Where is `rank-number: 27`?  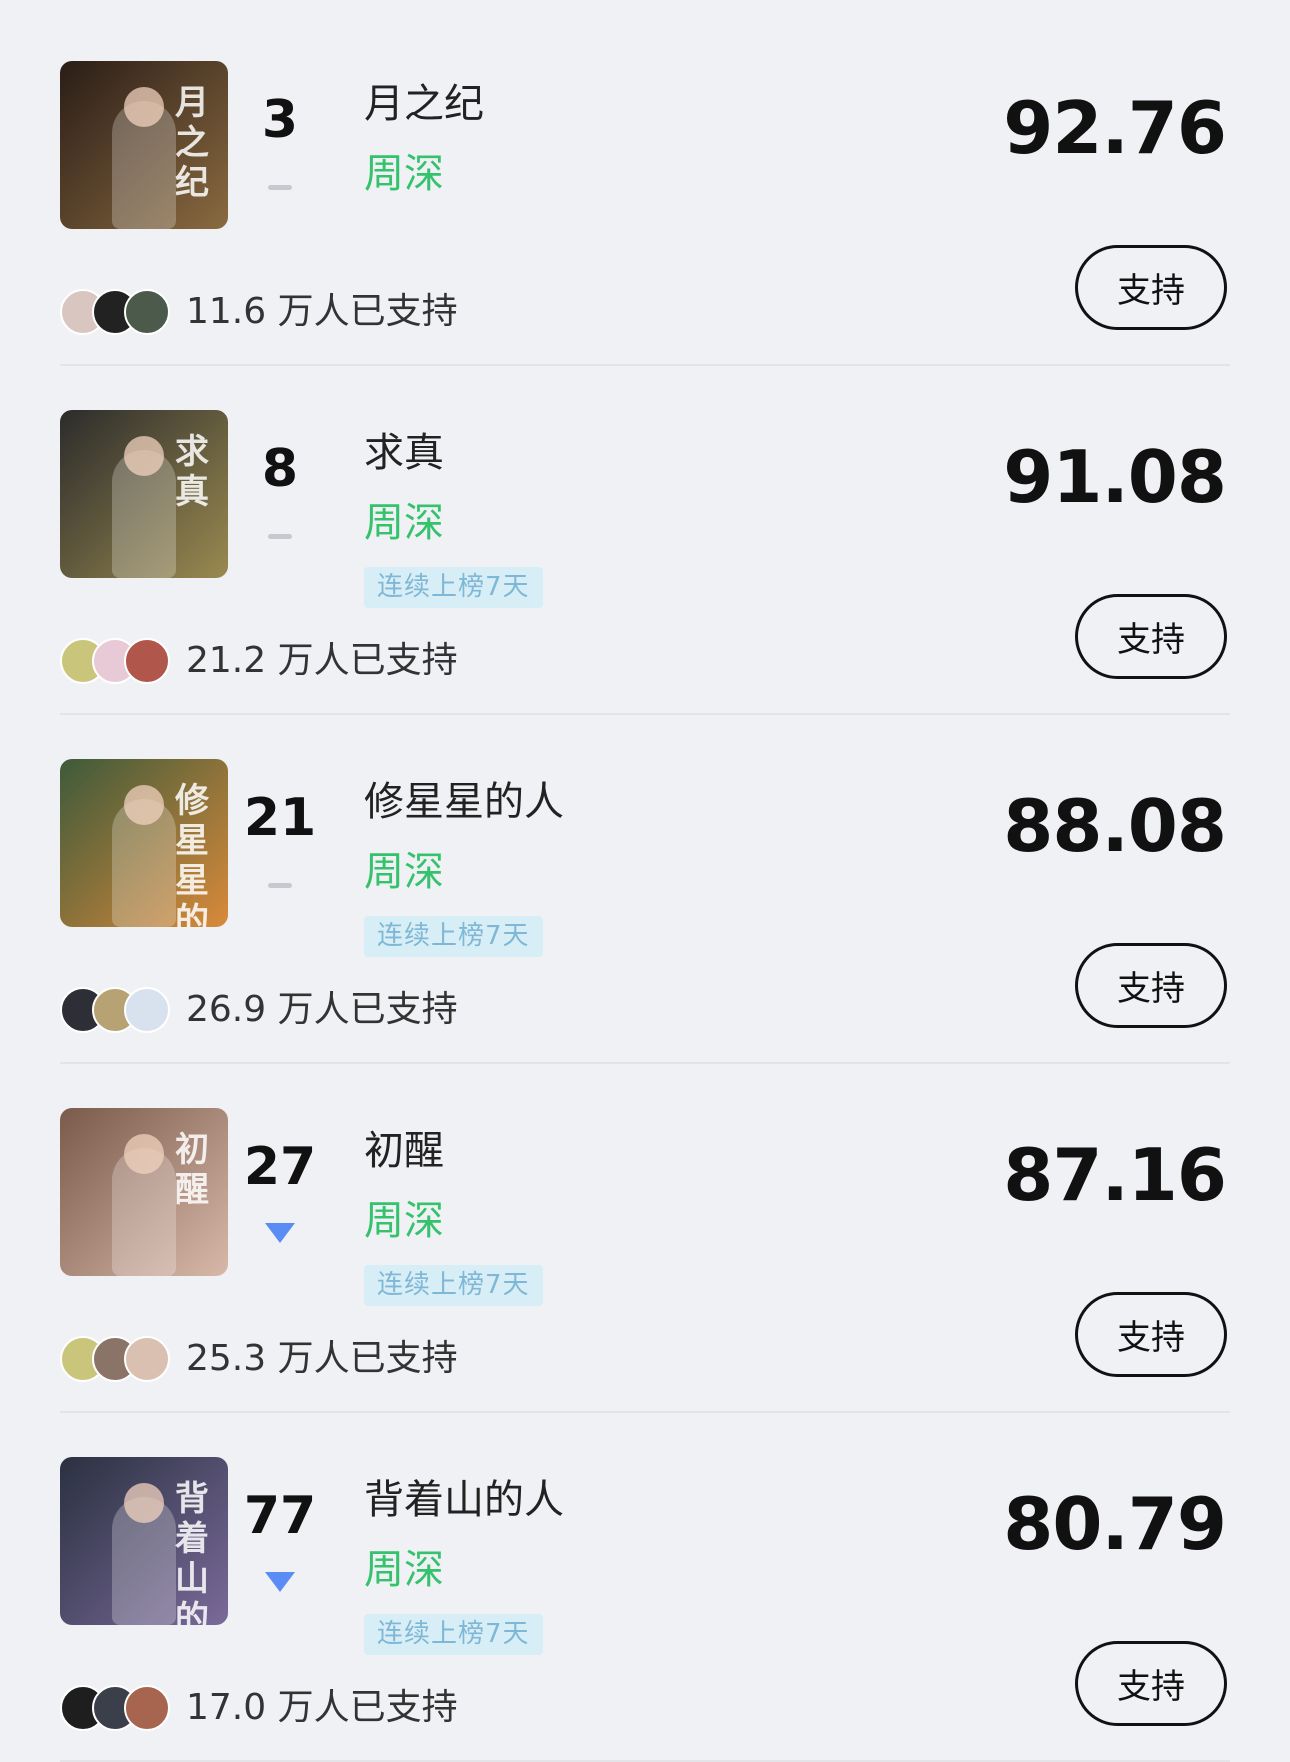
rank-number: 27 is located at coordinates (280, 1167).